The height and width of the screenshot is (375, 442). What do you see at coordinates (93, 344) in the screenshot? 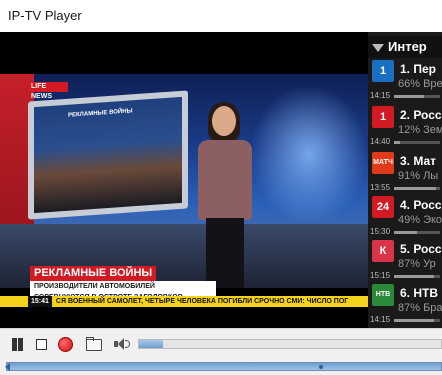
I see `folder-icon` at bounding box center [93, 344].